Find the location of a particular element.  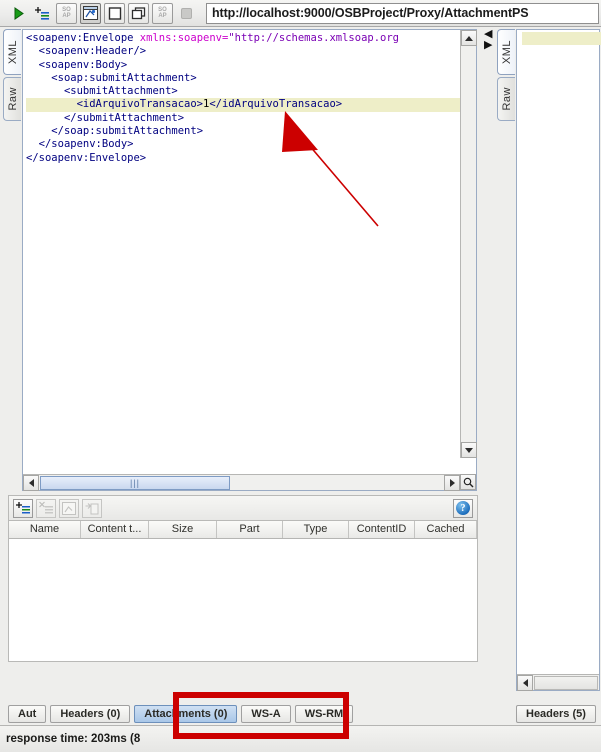

attachments-column-header: Size is located at coordinates (183, 529).